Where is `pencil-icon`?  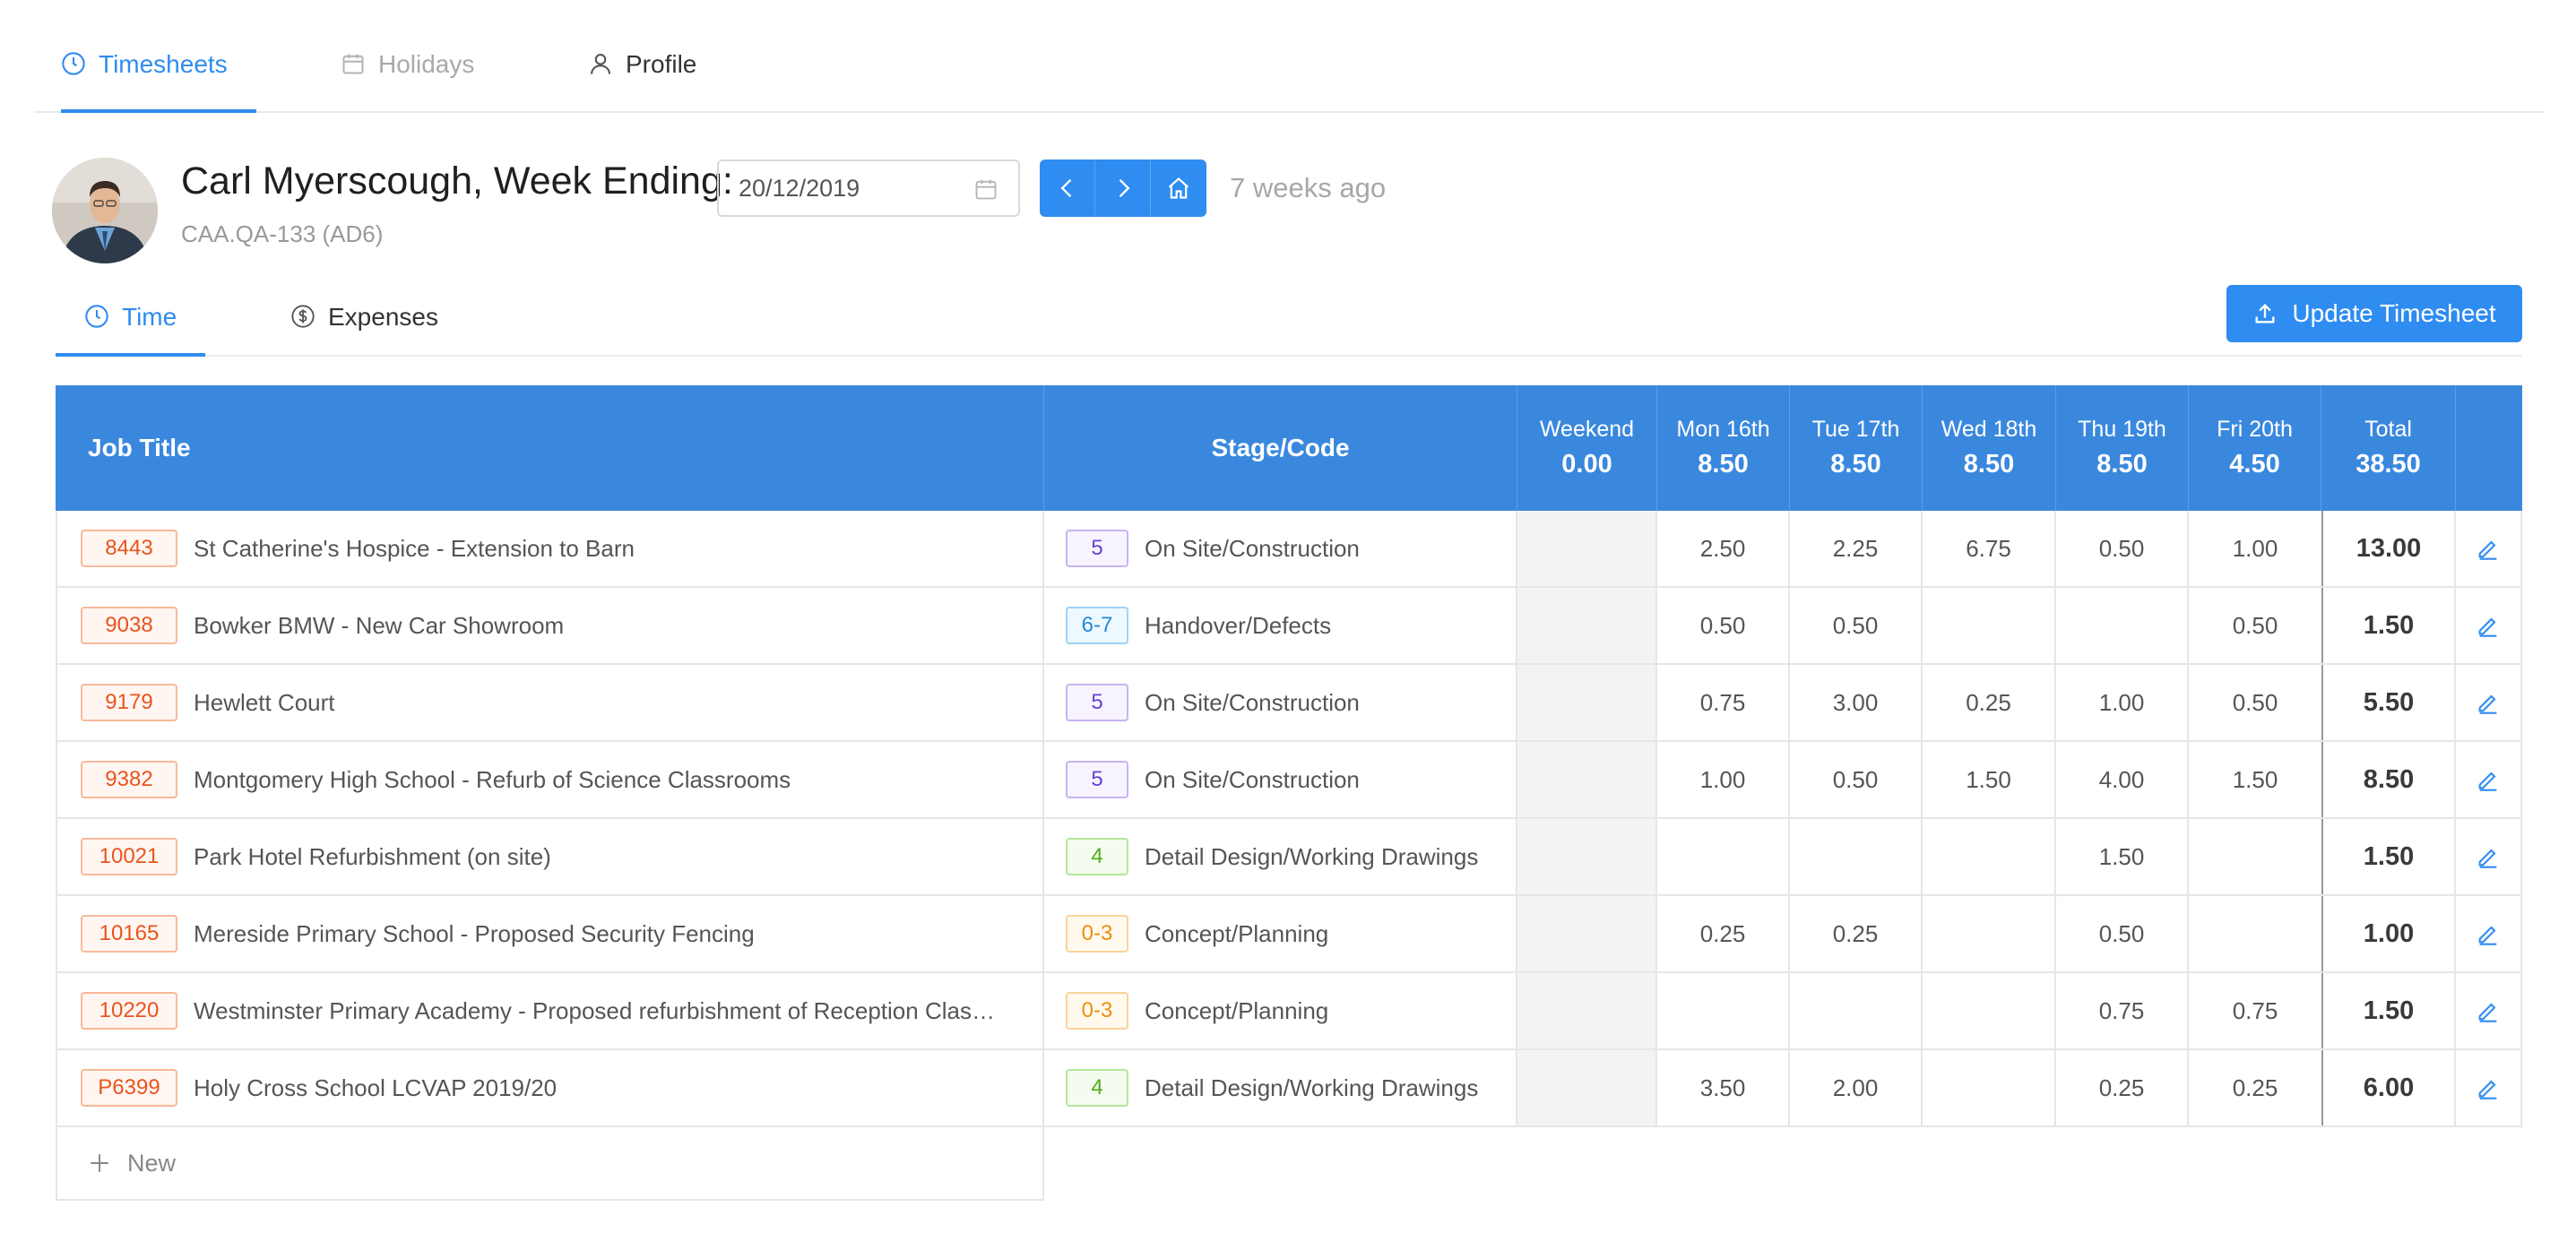 pencil-icon is located at coordinates (2487, 1089).